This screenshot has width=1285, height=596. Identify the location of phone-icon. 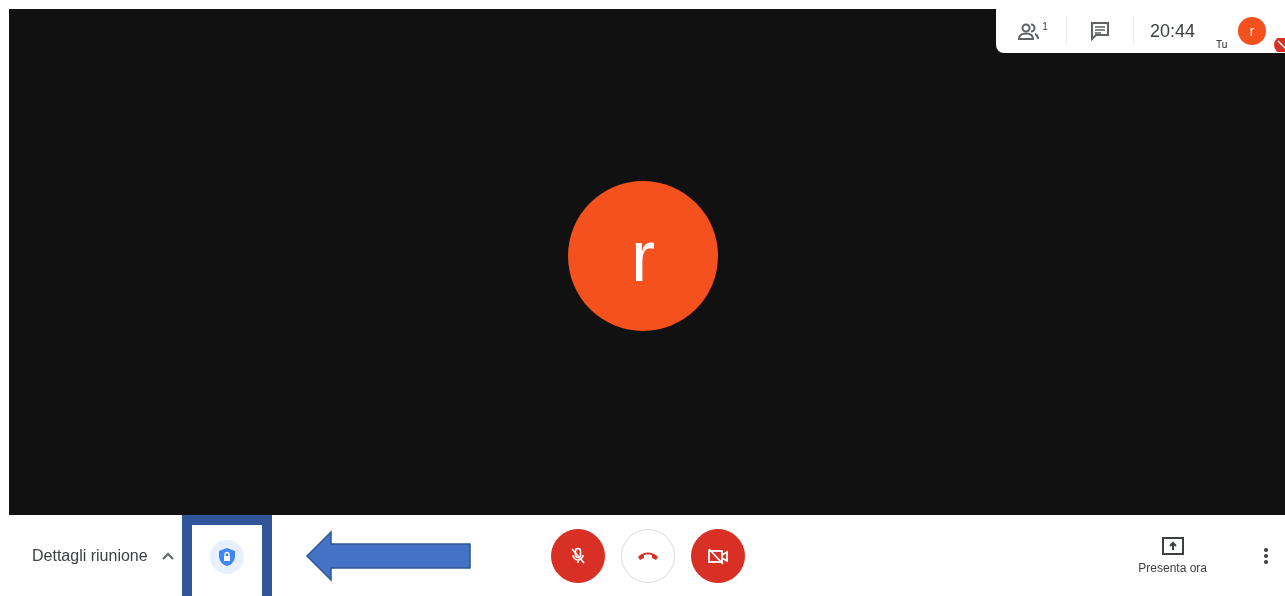
(647, 555).